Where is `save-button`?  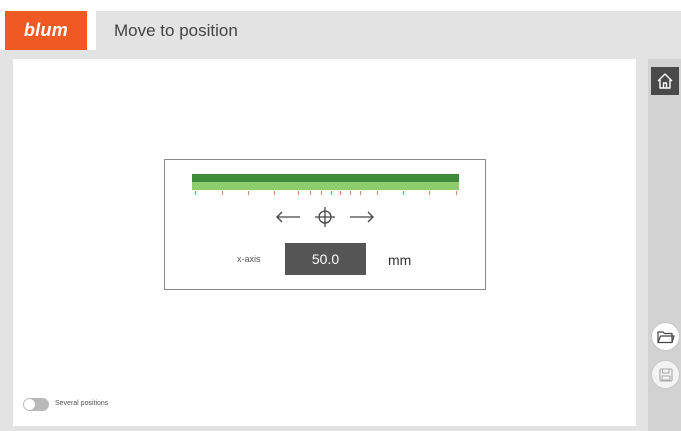
save-button is located at coordinates (665, 374).